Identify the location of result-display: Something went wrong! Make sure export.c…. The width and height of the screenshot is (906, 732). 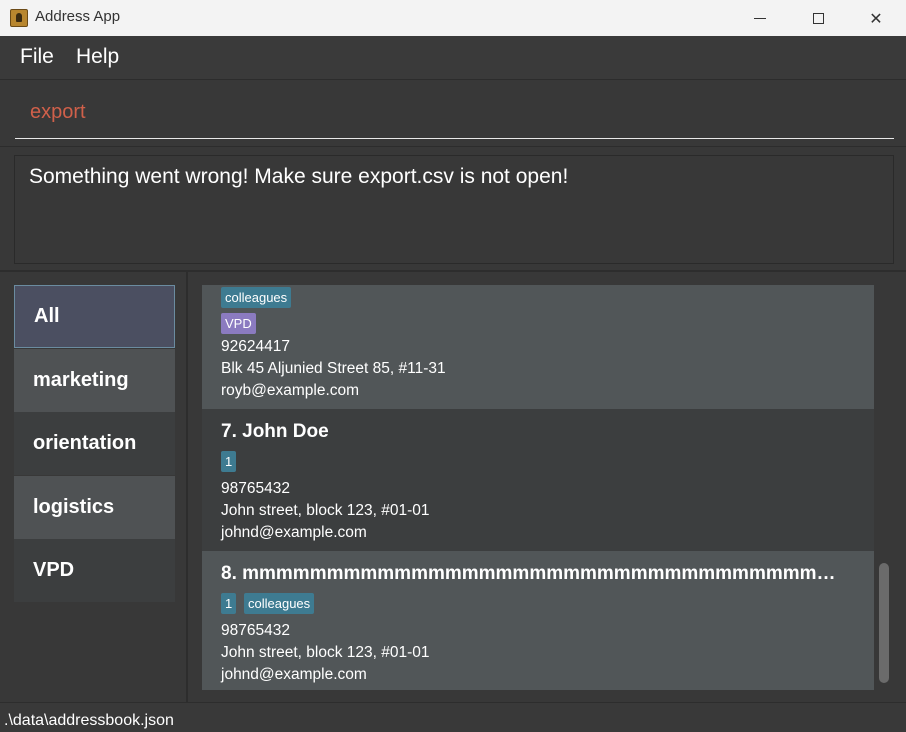
(454, 209).